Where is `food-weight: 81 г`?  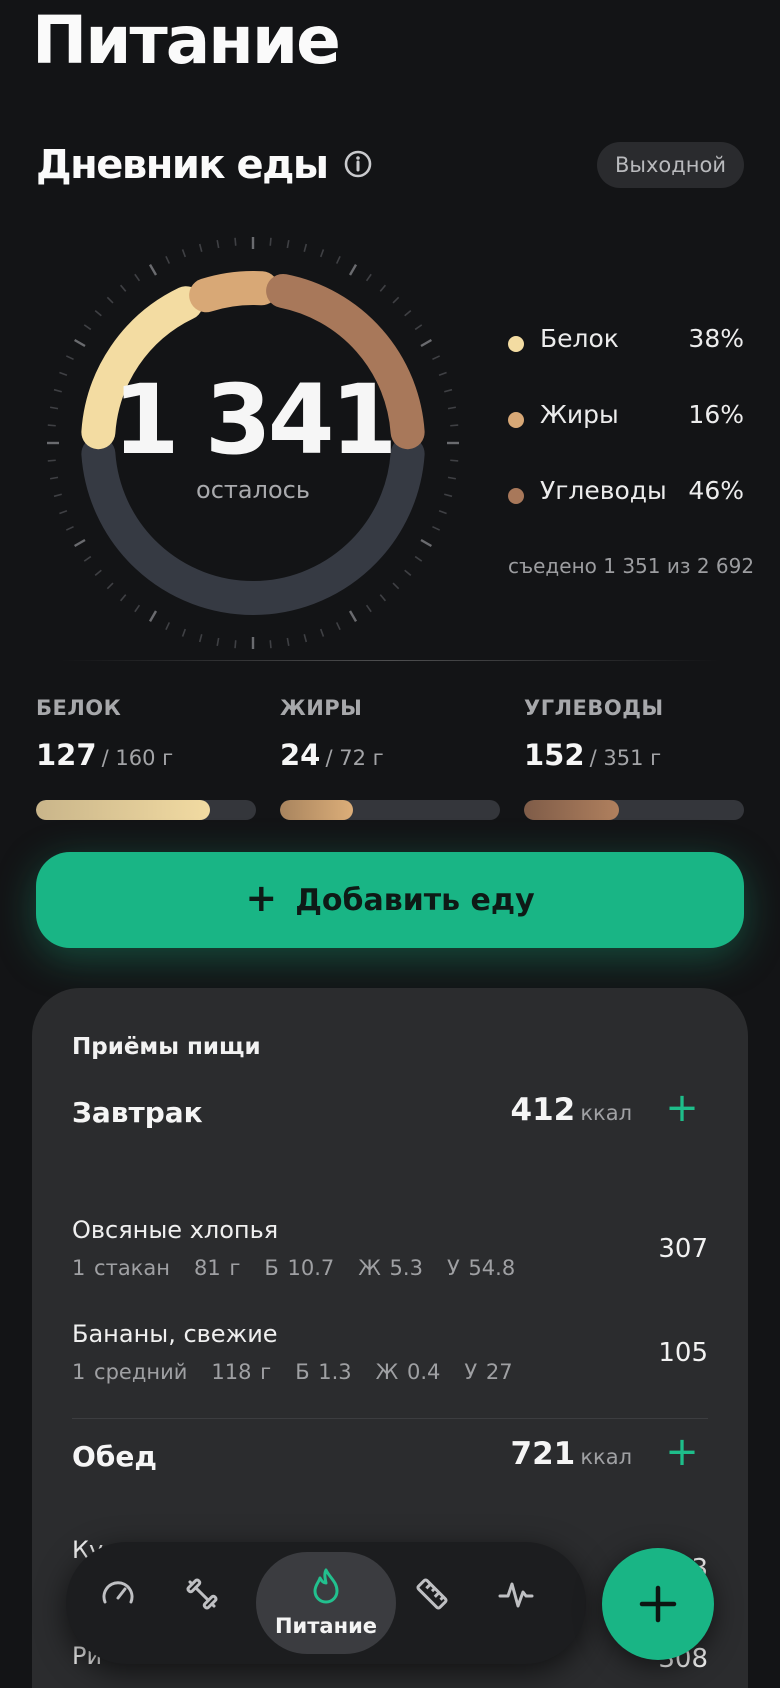
food-weight: 81 г is located at coordinates (217, 1268).